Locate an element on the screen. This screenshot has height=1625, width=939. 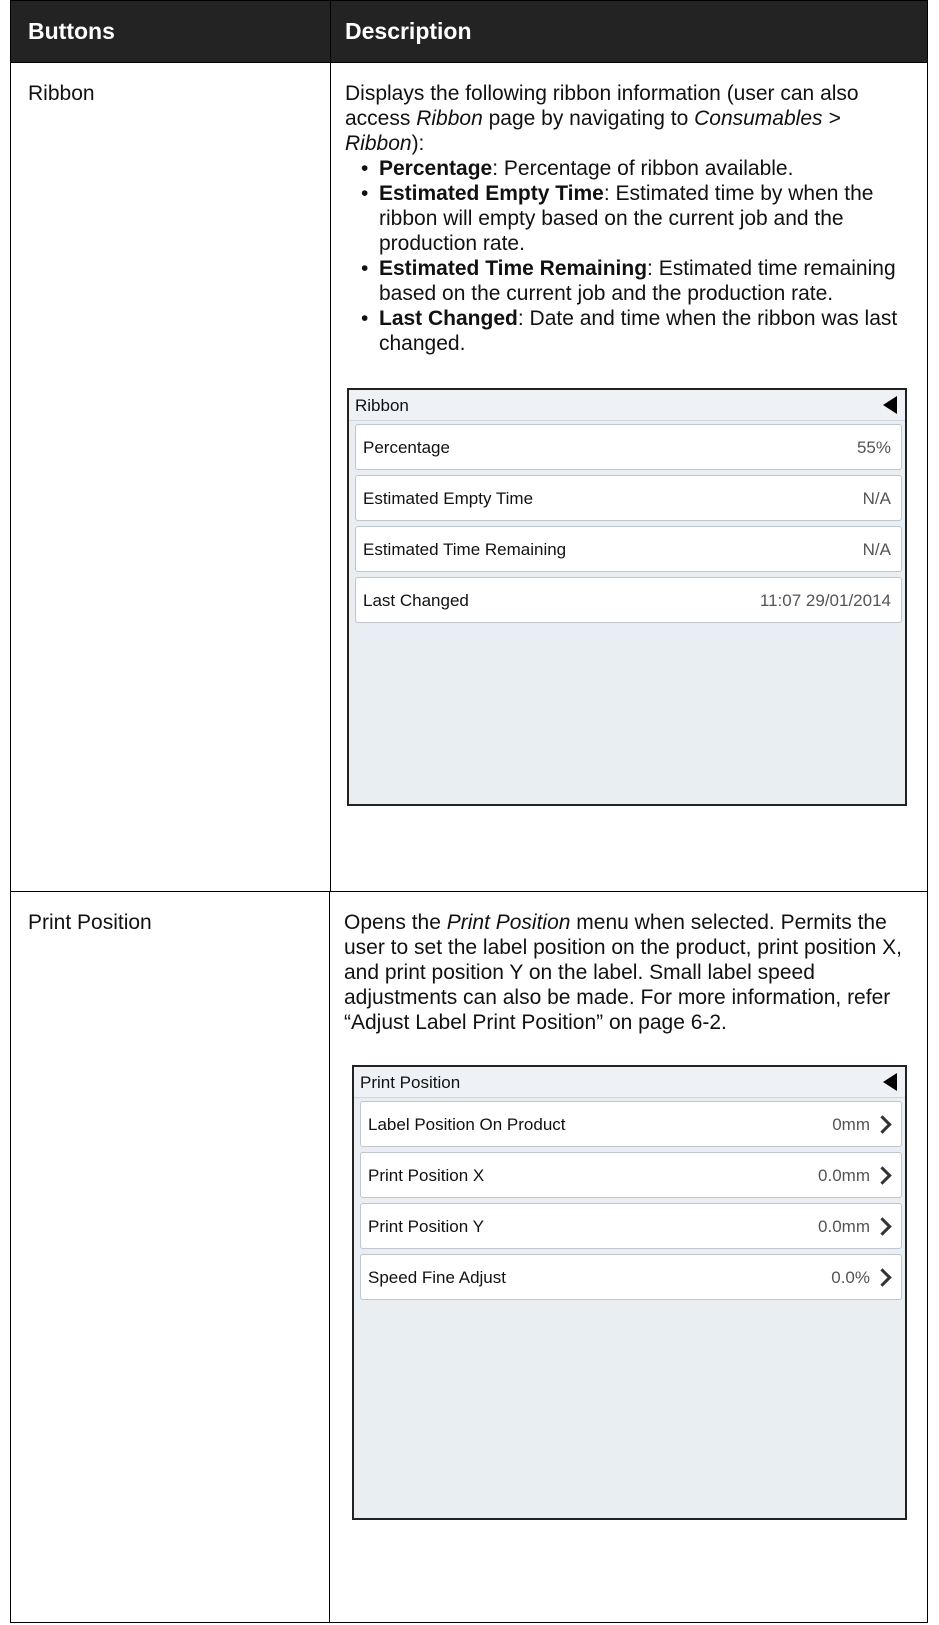
table-header: Buttons Description is located at coordinates (469, 32).